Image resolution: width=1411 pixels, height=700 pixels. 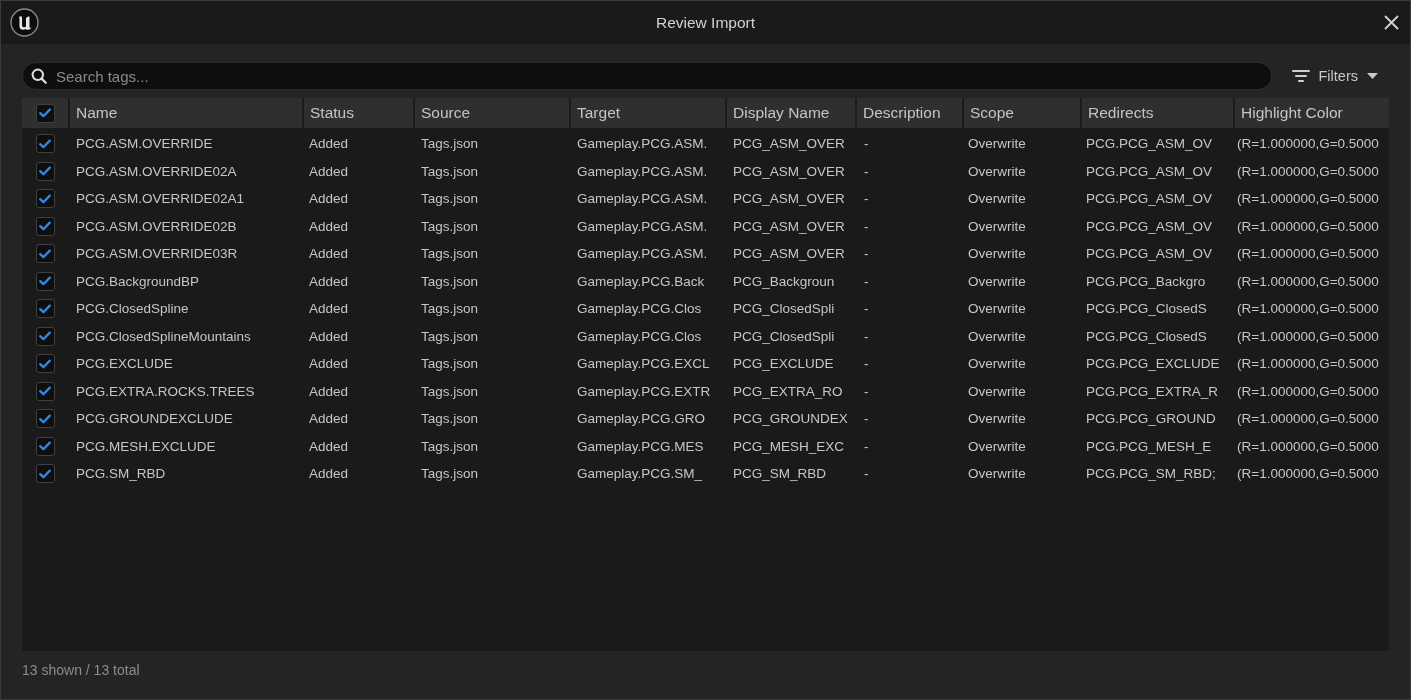 What do you see at coordinates (1021, 113) in the screenshot?
I see `column-header: Scope` at bounding box center [1021, 113].